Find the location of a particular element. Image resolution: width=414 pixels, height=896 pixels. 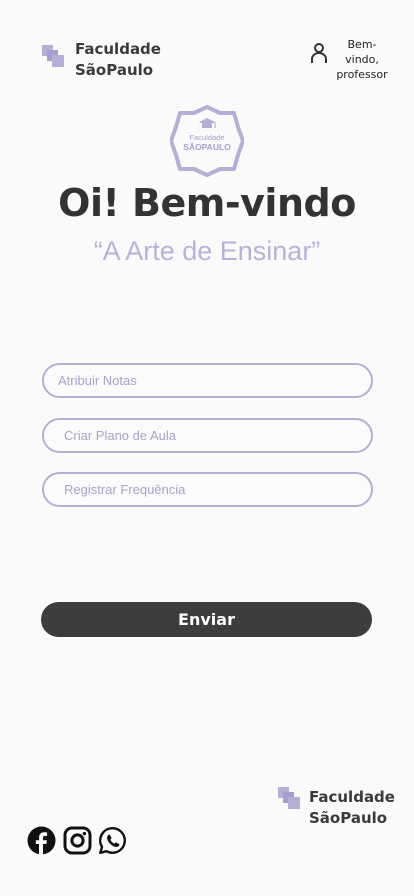

record-attendance-input is located at coordinates (207, 489).